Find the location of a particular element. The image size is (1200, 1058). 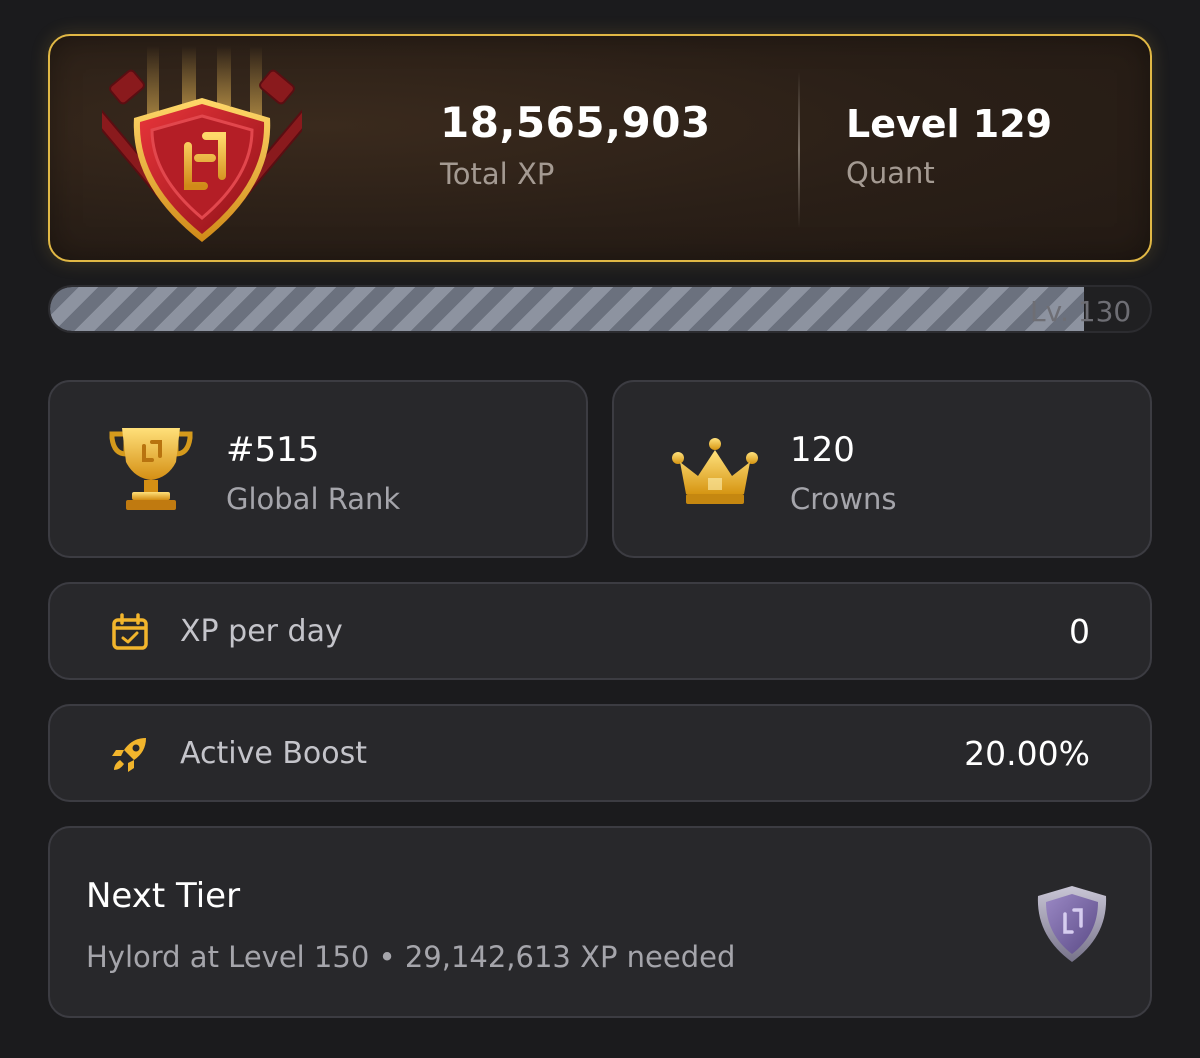

total-xp-block: 18,565,903 Total XP is located at coordinates (575, 144).